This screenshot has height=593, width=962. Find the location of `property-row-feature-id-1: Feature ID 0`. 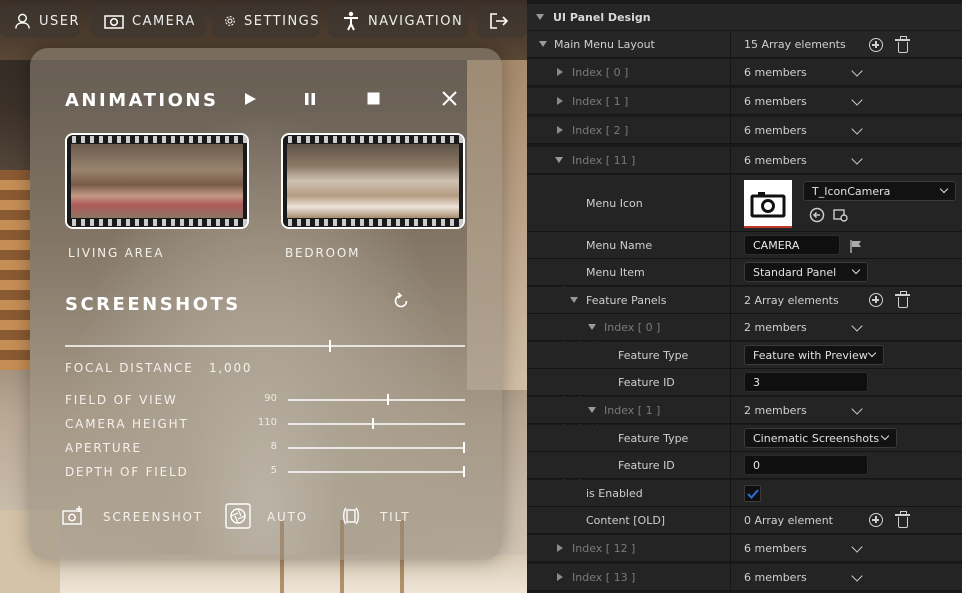

property-row-feature-id-1: Feature ID 0 is located at coordinates (744, 465).